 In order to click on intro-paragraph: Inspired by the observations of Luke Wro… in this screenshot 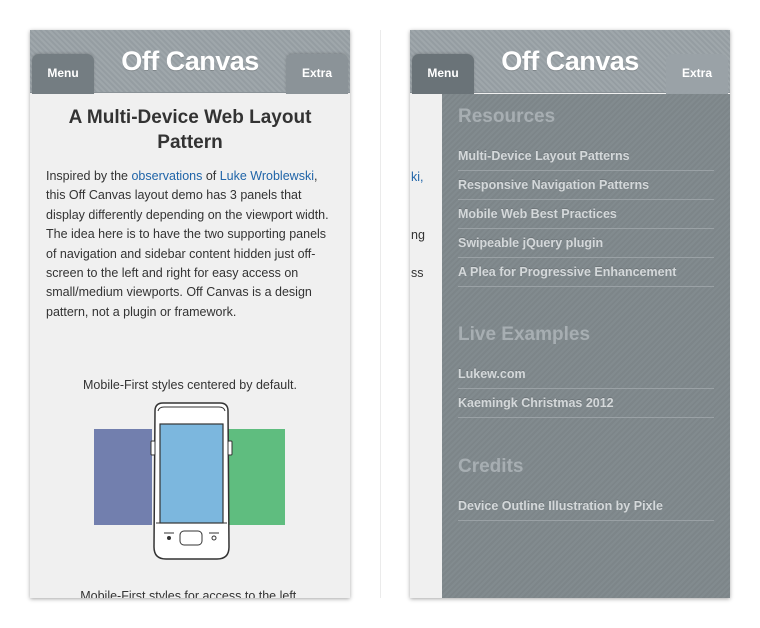, I will do `click(191, 244)`.